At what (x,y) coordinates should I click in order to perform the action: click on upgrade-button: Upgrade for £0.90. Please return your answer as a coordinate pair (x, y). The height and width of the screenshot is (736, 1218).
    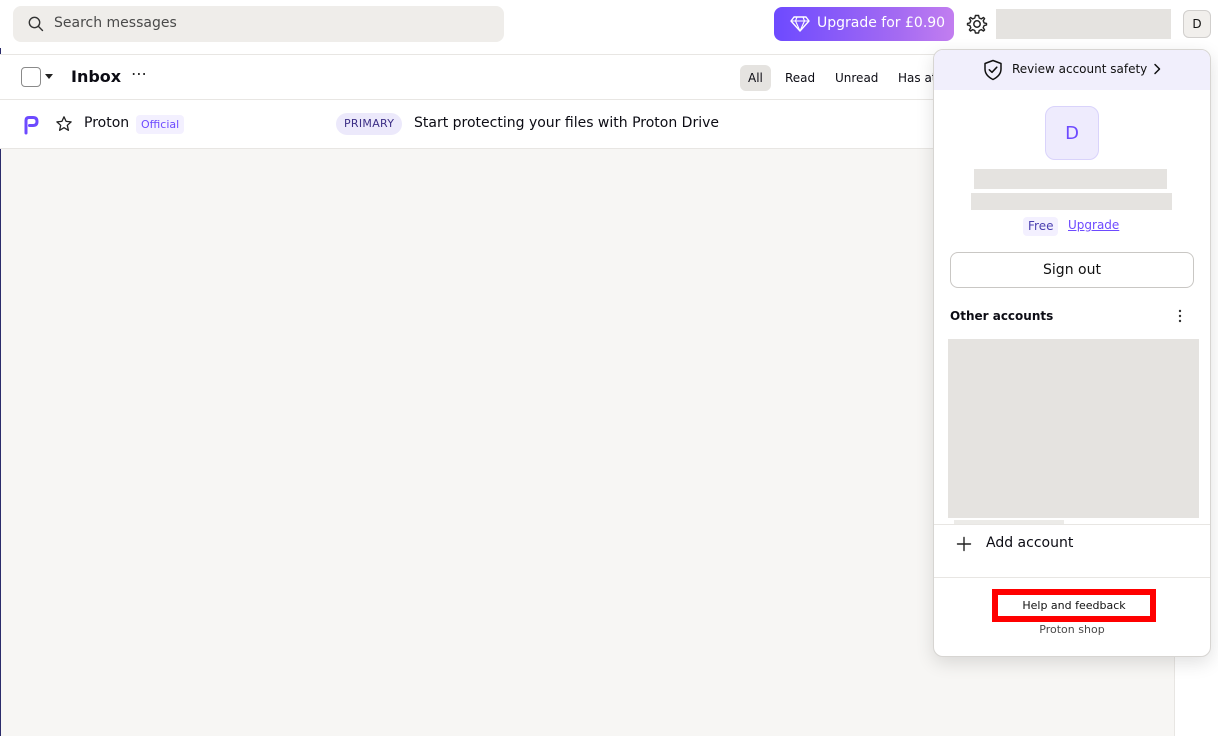
    Looking at the image, I should click on (864, 24).